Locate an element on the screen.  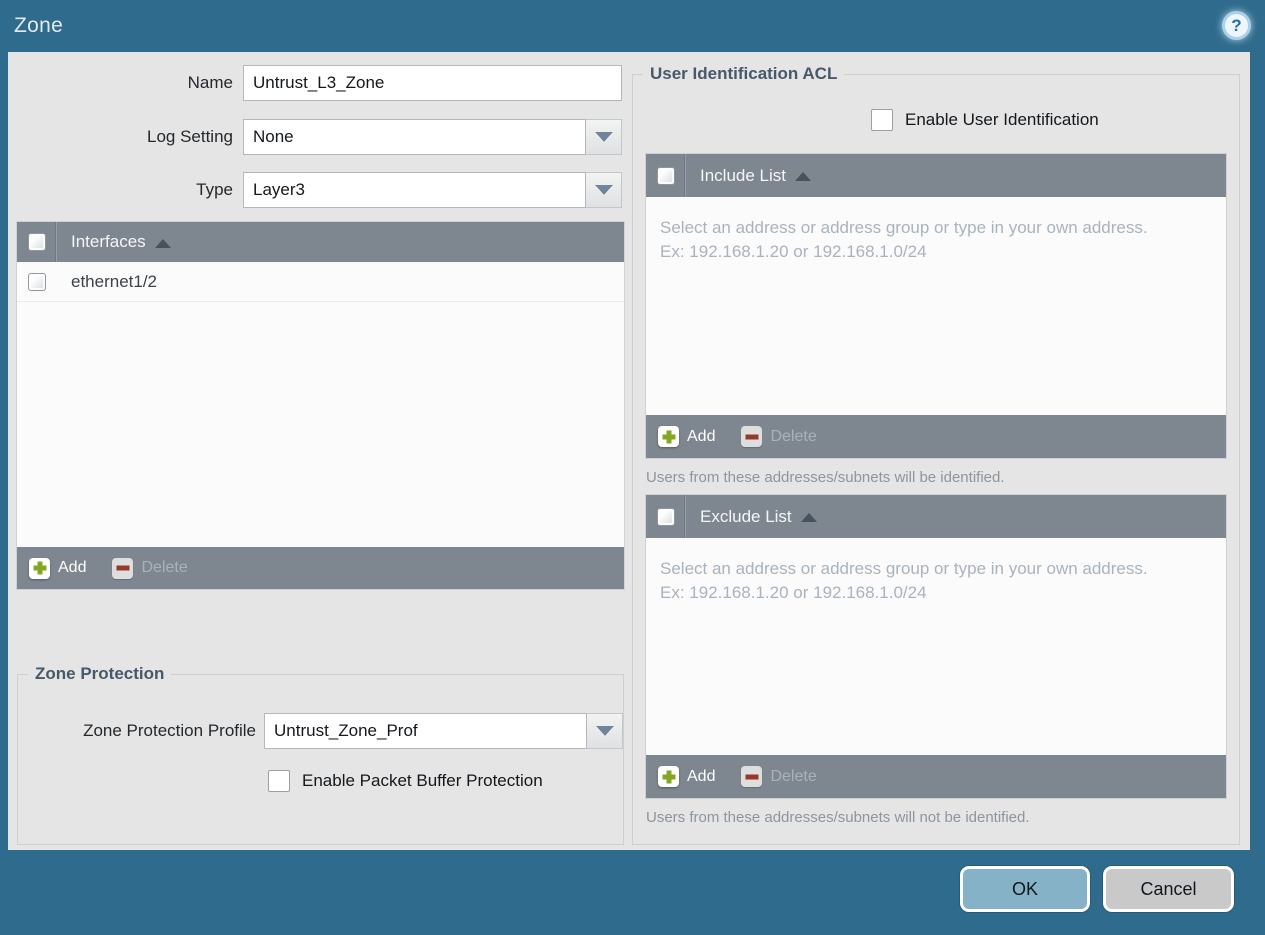
zone-protection-profile-input is located at coordinates (425, 731).